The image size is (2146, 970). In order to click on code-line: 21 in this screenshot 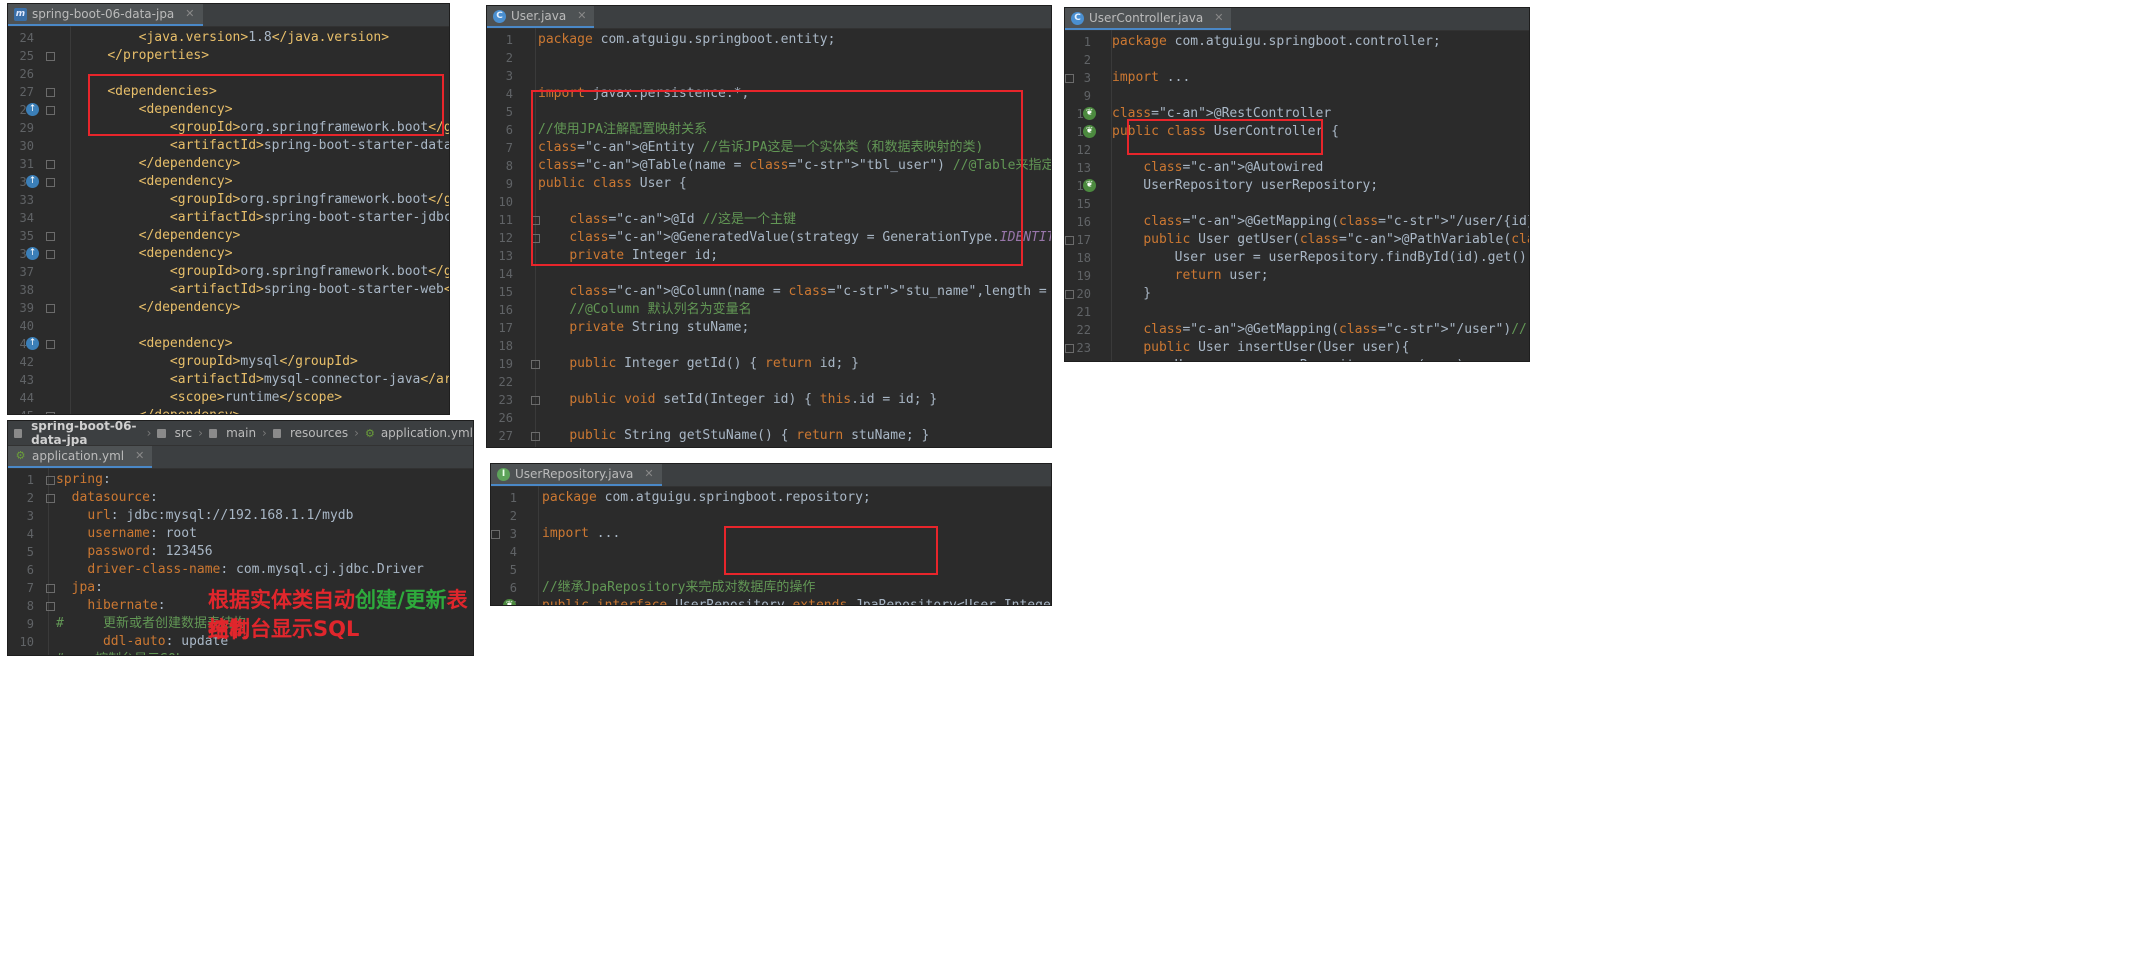, I will do `click(1297, 312)`.